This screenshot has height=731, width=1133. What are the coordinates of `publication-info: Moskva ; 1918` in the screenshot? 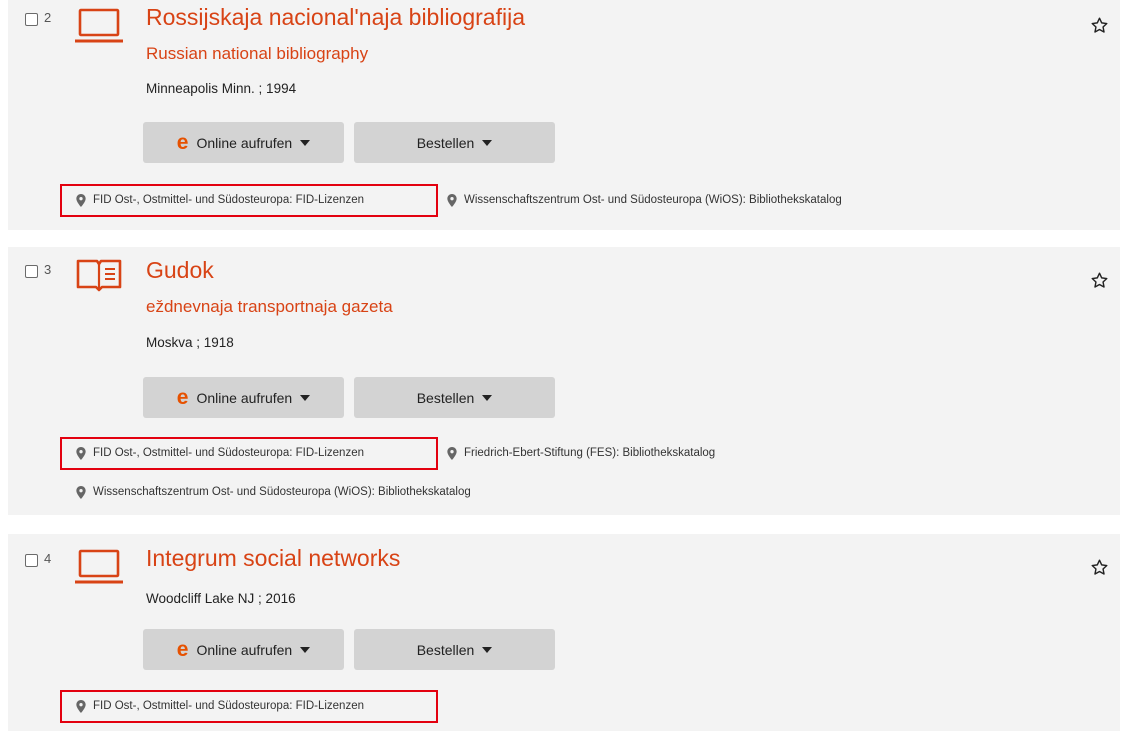 It's located at (190, 342).